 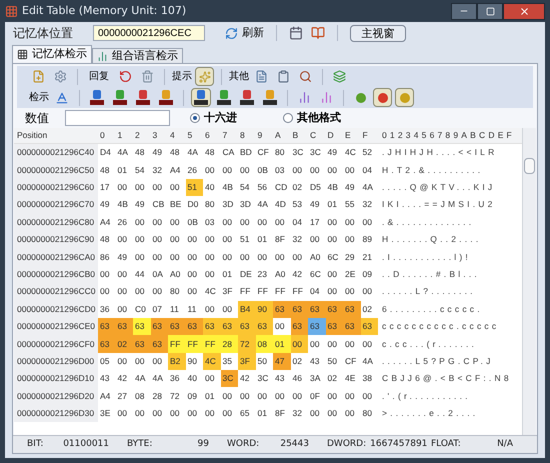 I want to click on byte-cell: CB, so click(x=159, y=205).